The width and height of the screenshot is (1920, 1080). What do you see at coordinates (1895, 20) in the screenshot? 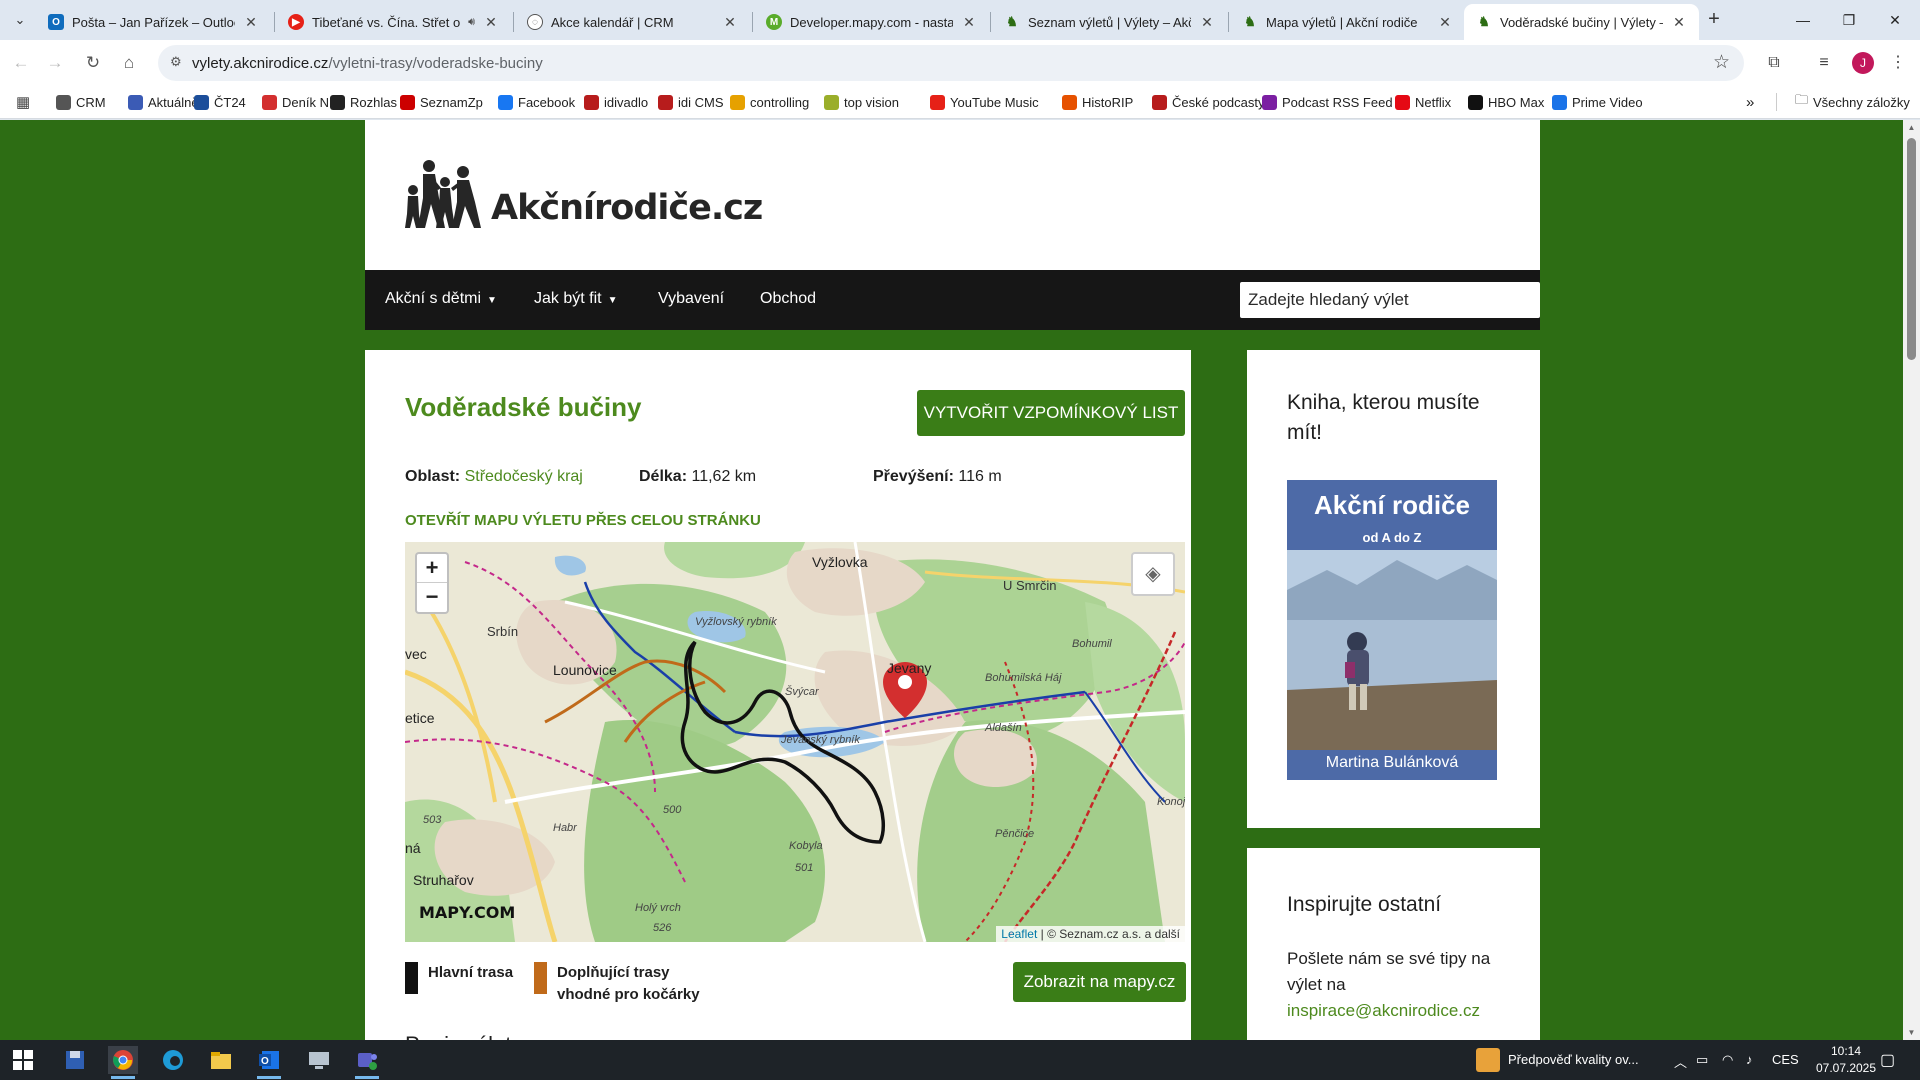
I see `close-window-button: ✕` at bounding box center [1895, 20].